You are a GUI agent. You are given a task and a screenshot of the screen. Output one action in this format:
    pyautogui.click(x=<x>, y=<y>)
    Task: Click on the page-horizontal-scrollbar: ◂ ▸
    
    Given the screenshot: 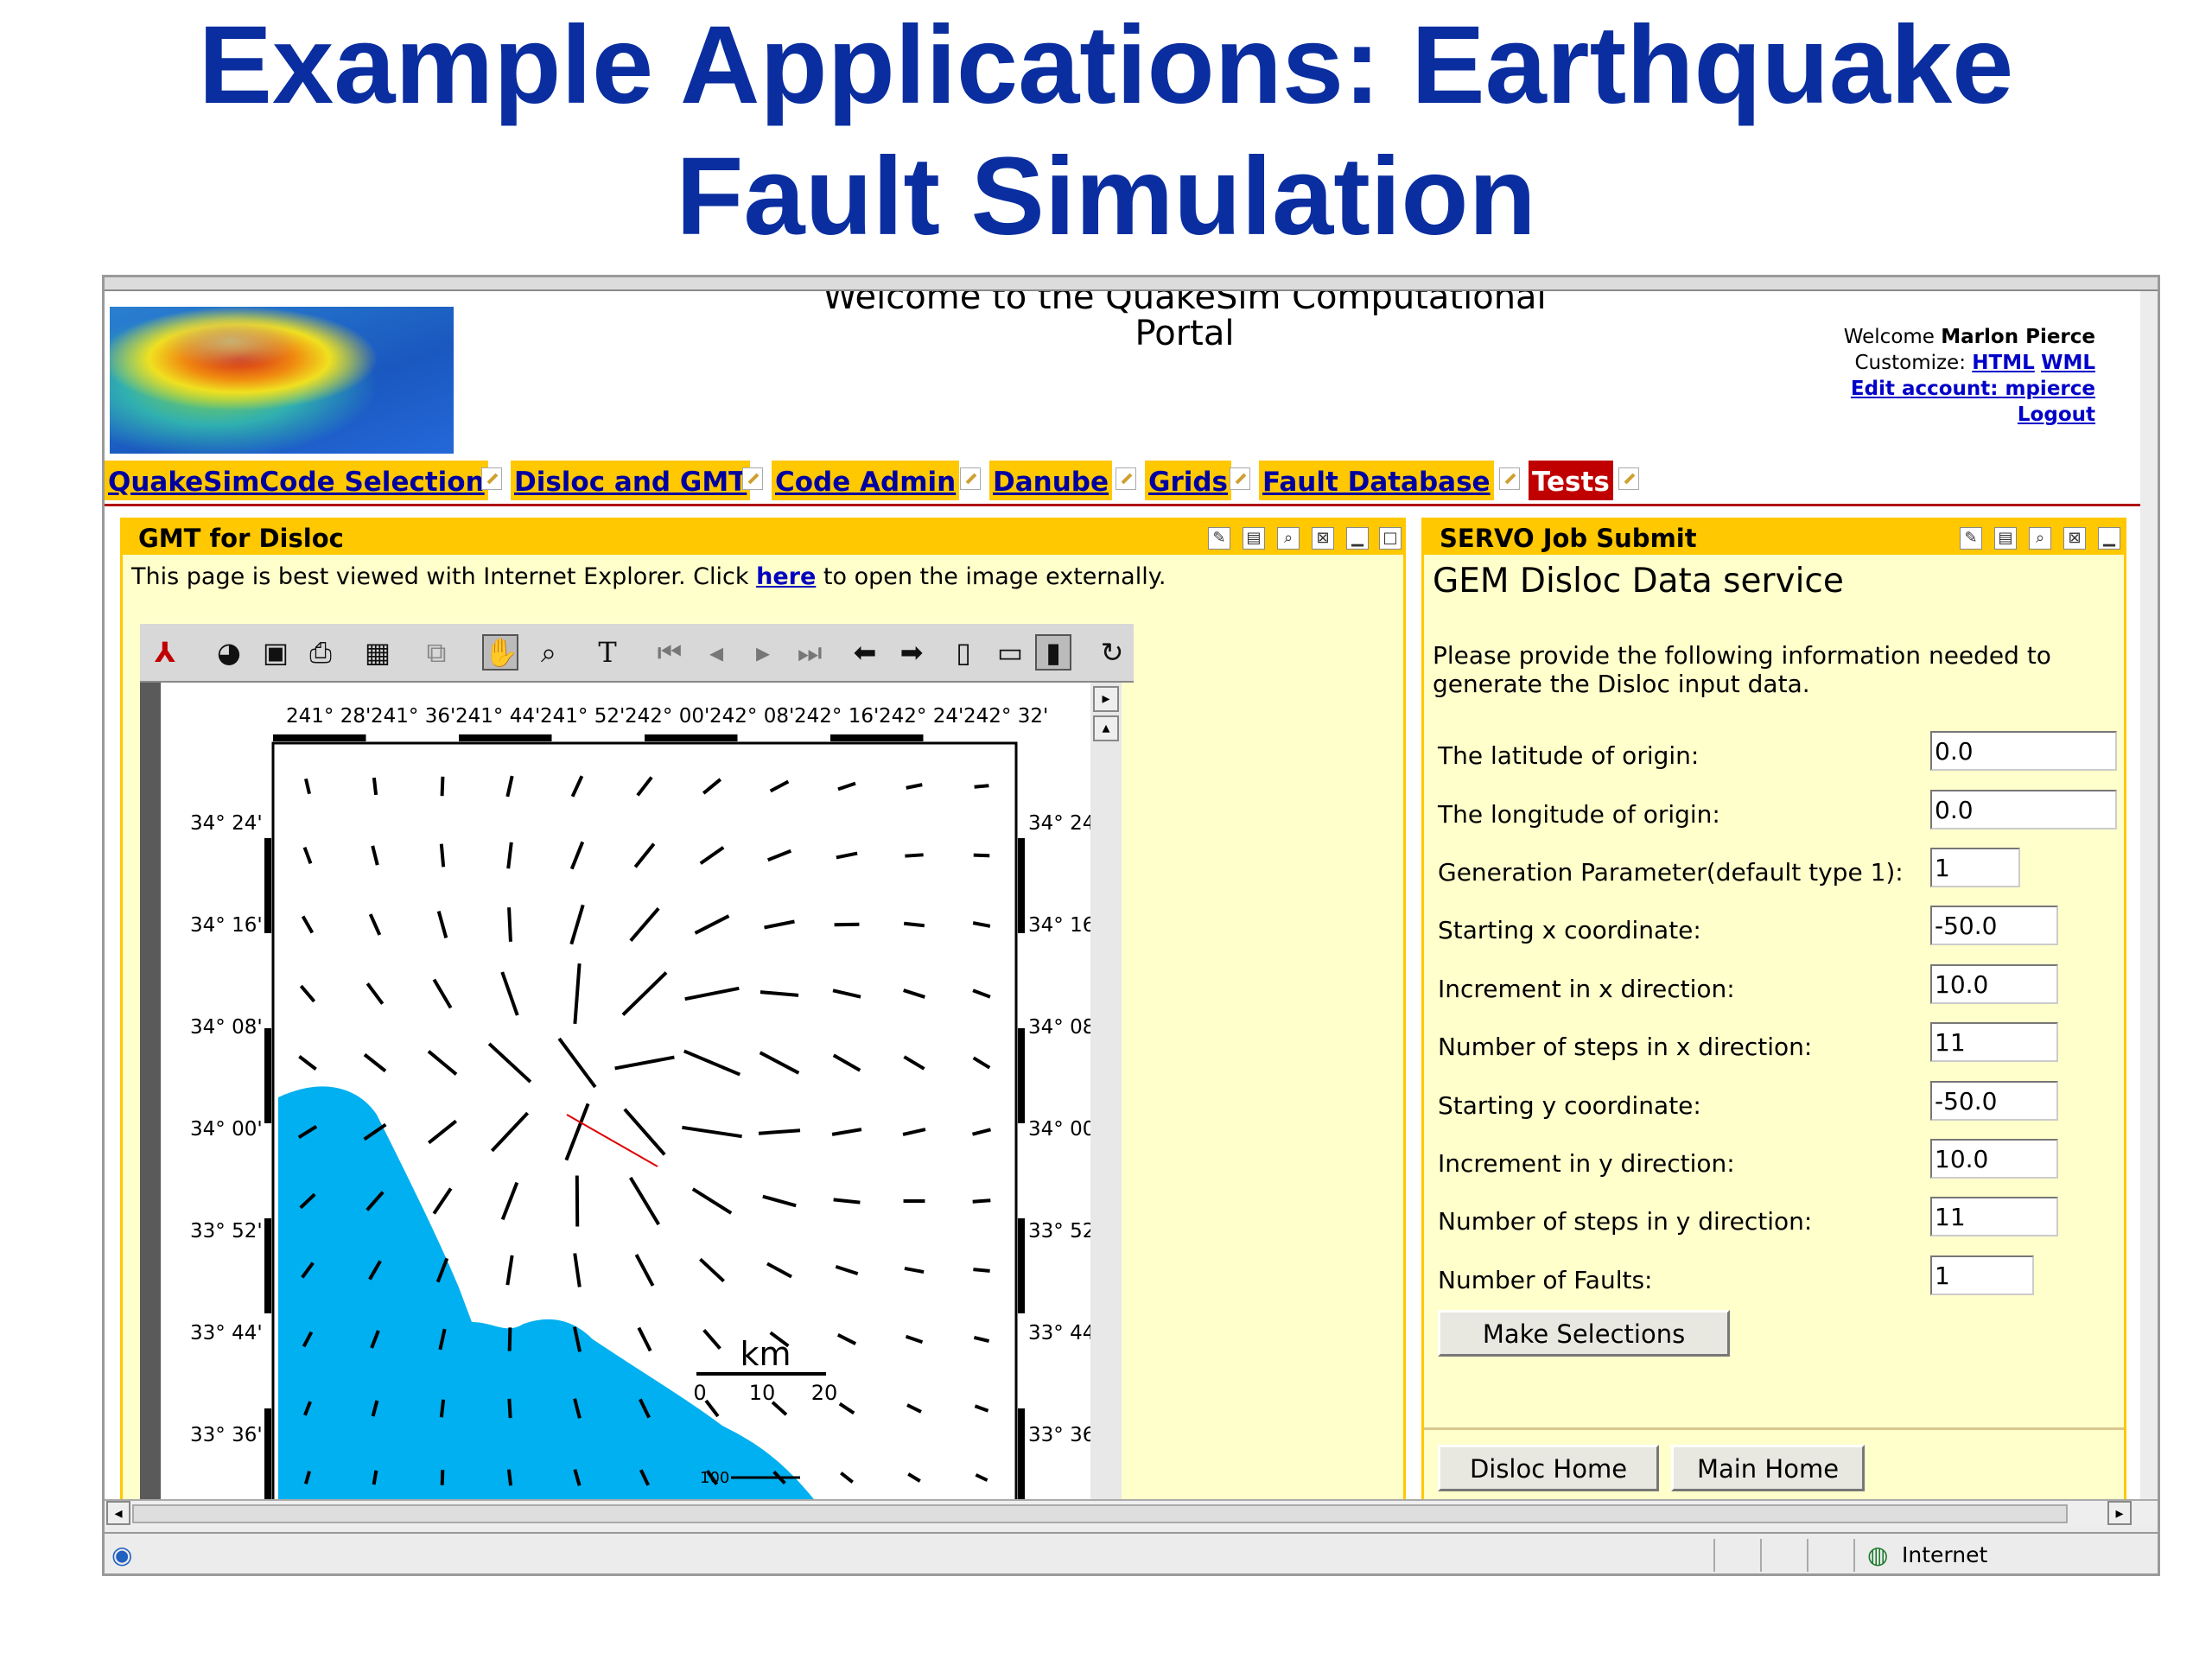 What is the action you would take?
    pyautogui.click(x=1131, y=1513)
    